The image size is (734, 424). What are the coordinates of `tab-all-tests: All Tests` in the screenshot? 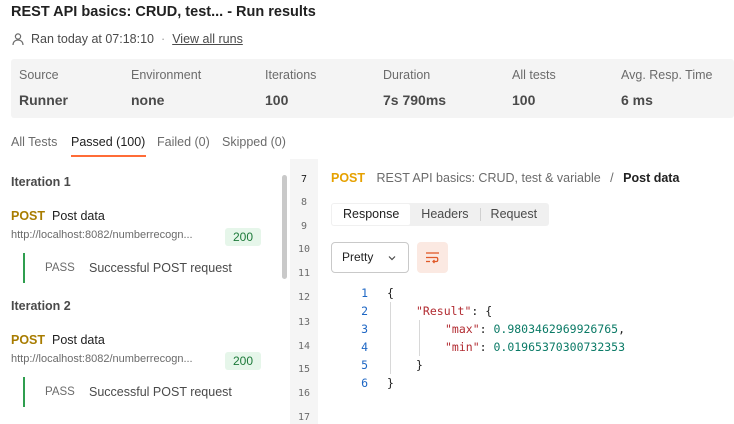 It's located at (34, 142).